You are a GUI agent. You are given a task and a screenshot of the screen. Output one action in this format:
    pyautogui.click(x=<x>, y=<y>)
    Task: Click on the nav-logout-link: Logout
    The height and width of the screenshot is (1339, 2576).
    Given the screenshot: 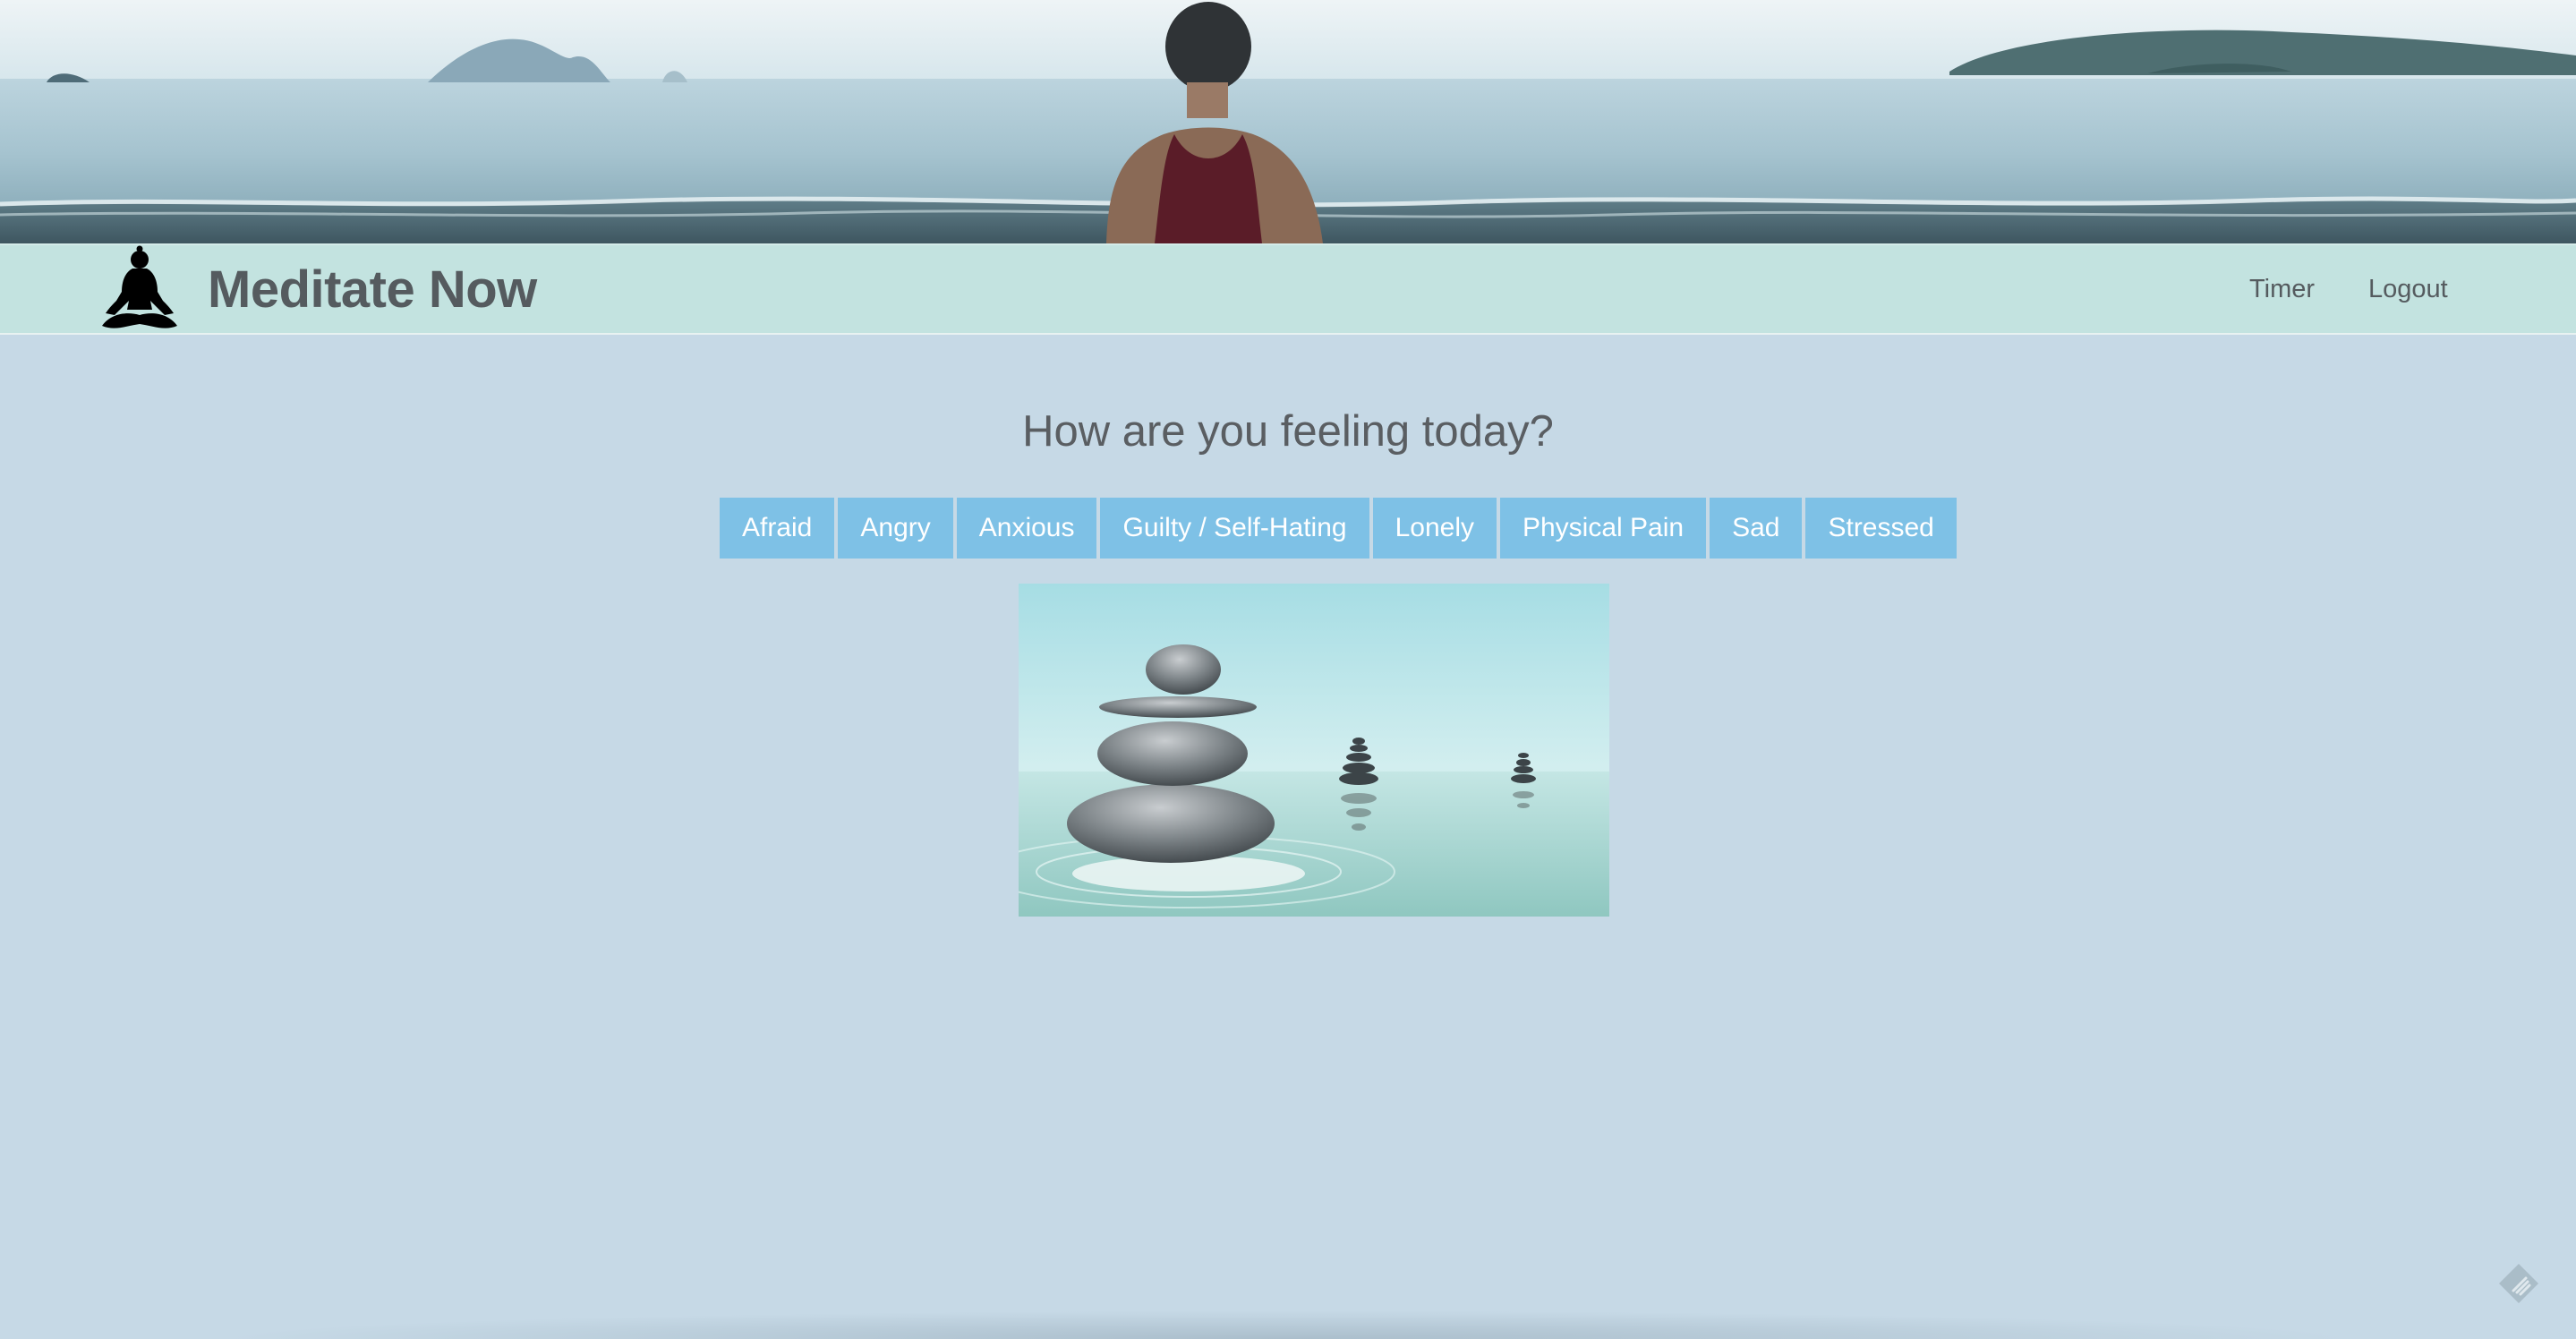 What is the action you would take?
    pyautogui.click(x=2408, y=289)
    